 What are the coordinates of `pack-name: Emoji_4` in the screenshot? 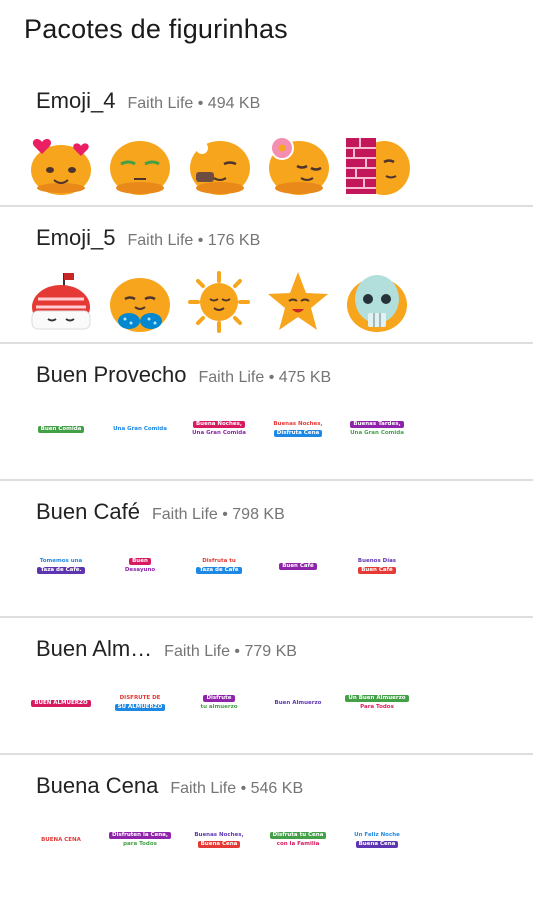 It's located at (76, 100).